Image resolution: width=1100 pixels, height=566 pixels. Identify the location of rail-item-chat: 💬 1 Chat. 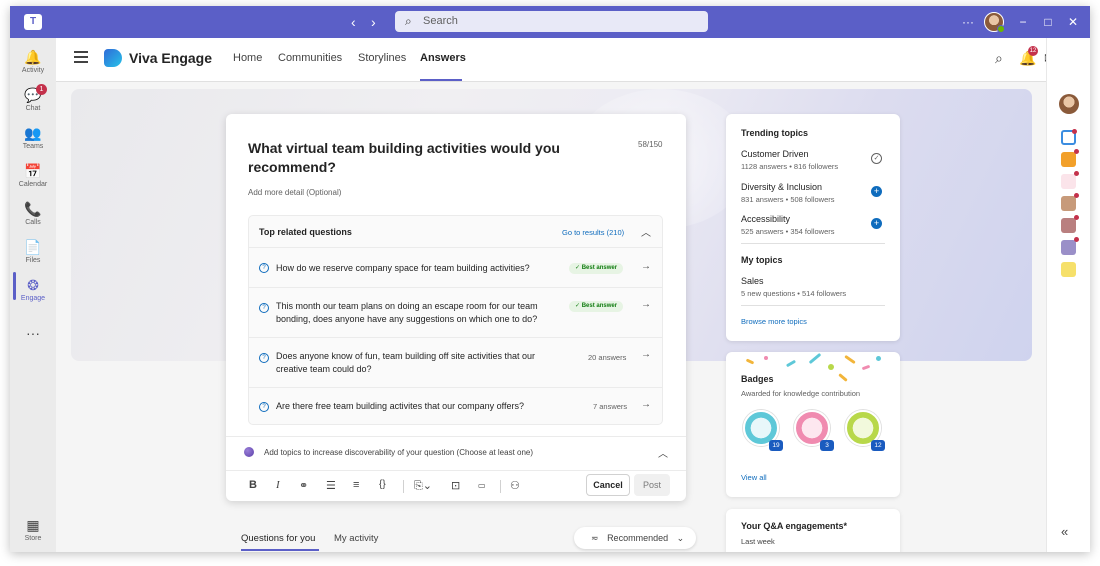
(33, 99).